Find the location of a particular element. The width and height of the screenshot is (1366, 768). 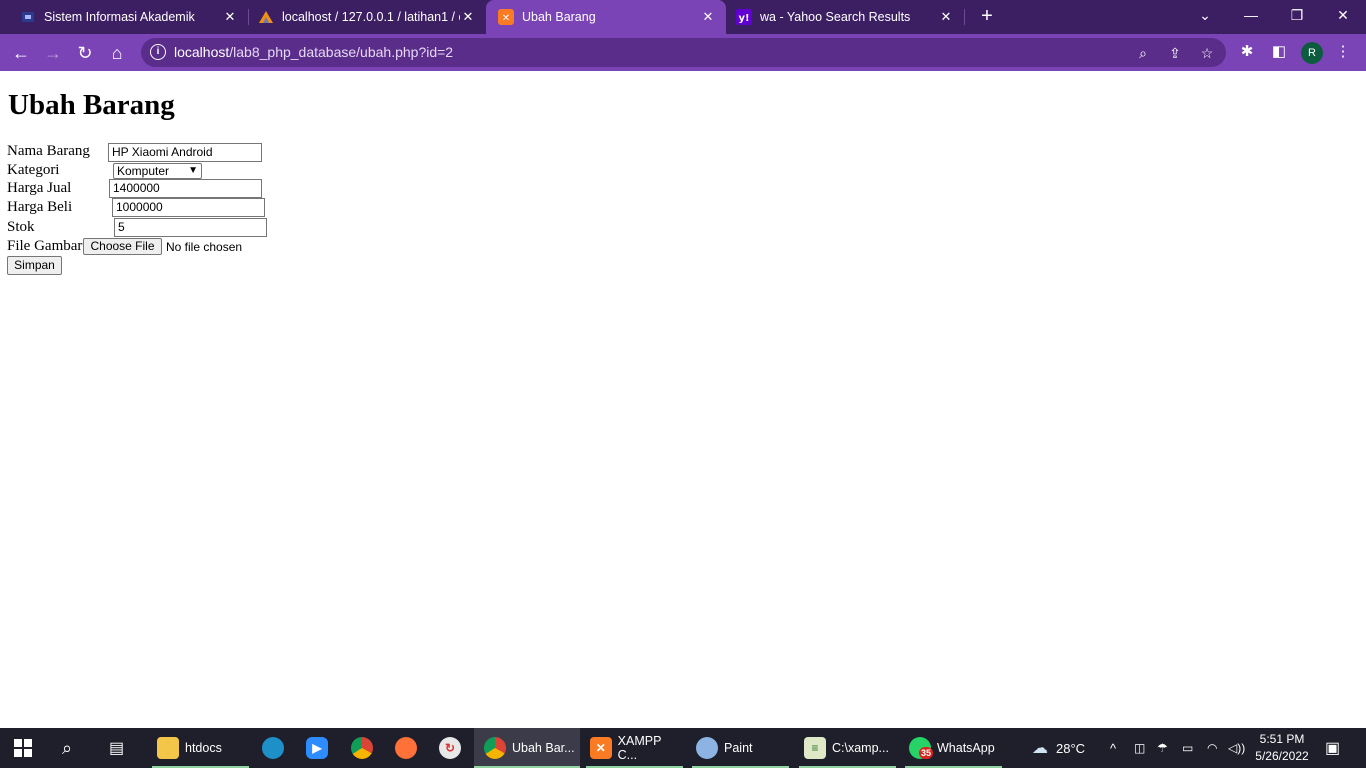

yahoo-icon: y! is located at coordinates (744, 17).